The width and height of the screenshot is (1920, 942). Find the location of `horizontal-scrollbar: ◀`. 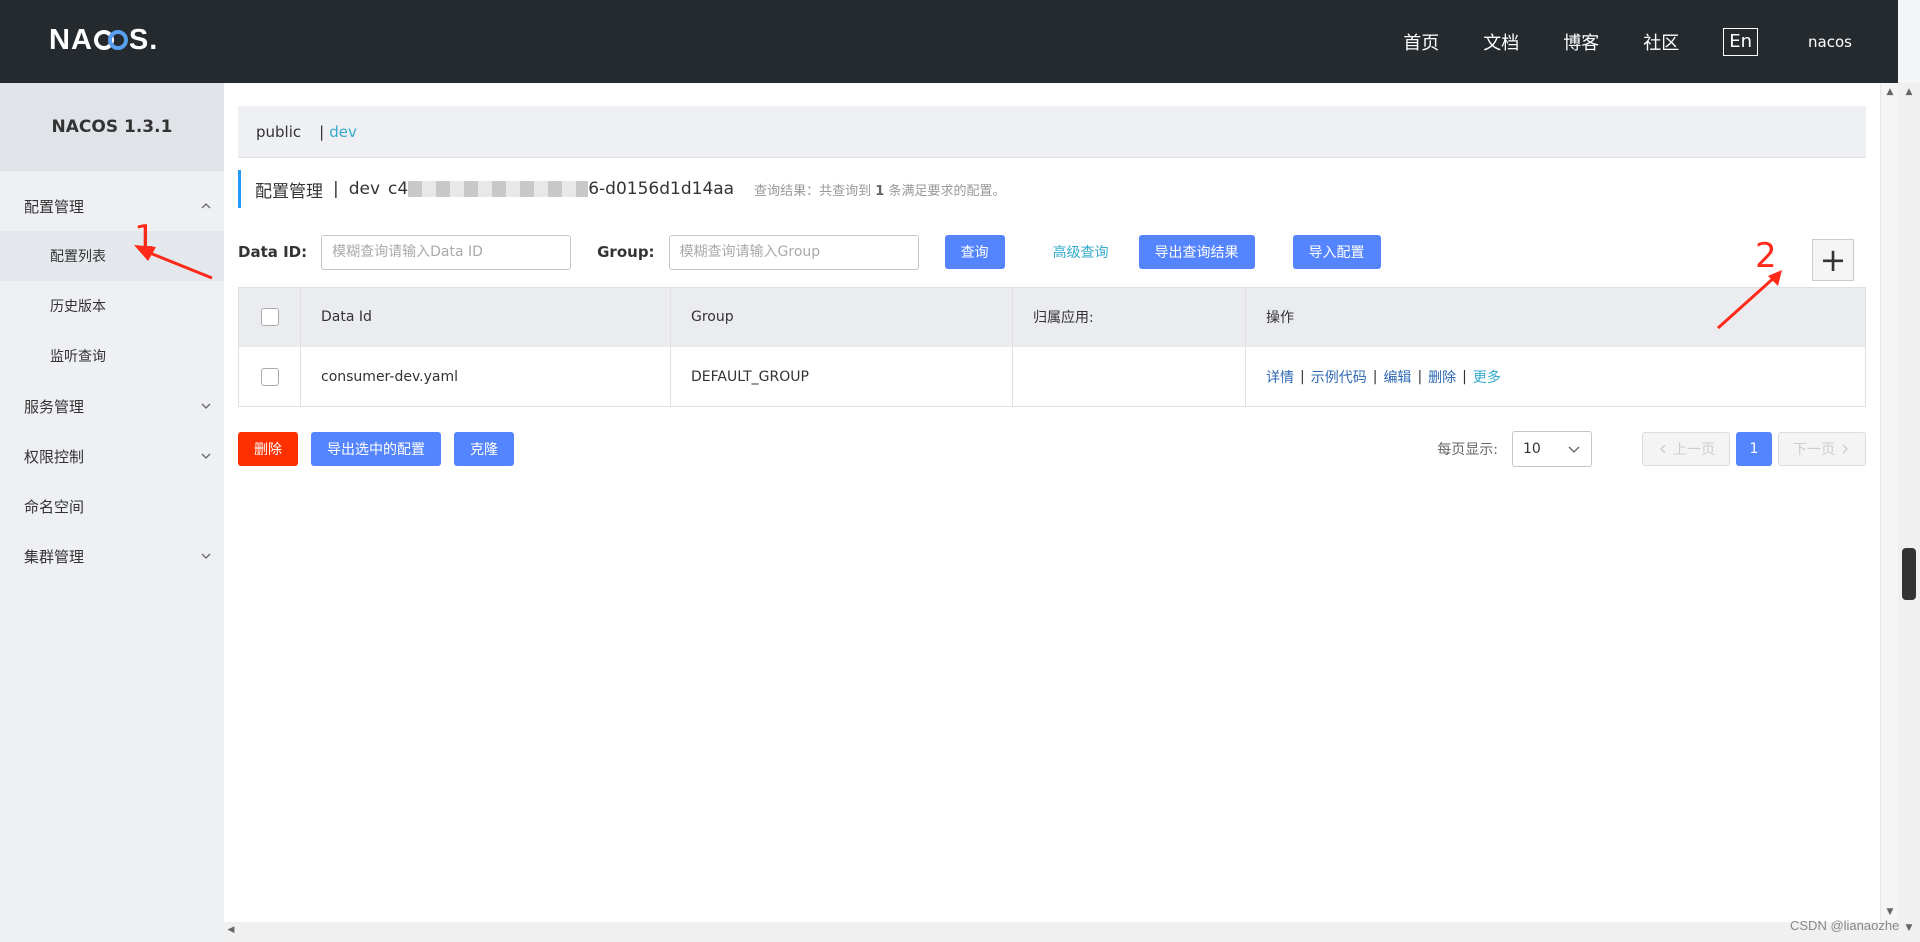

horizontal-scrollbar: ◀ is located at coordinates (1061, 932).